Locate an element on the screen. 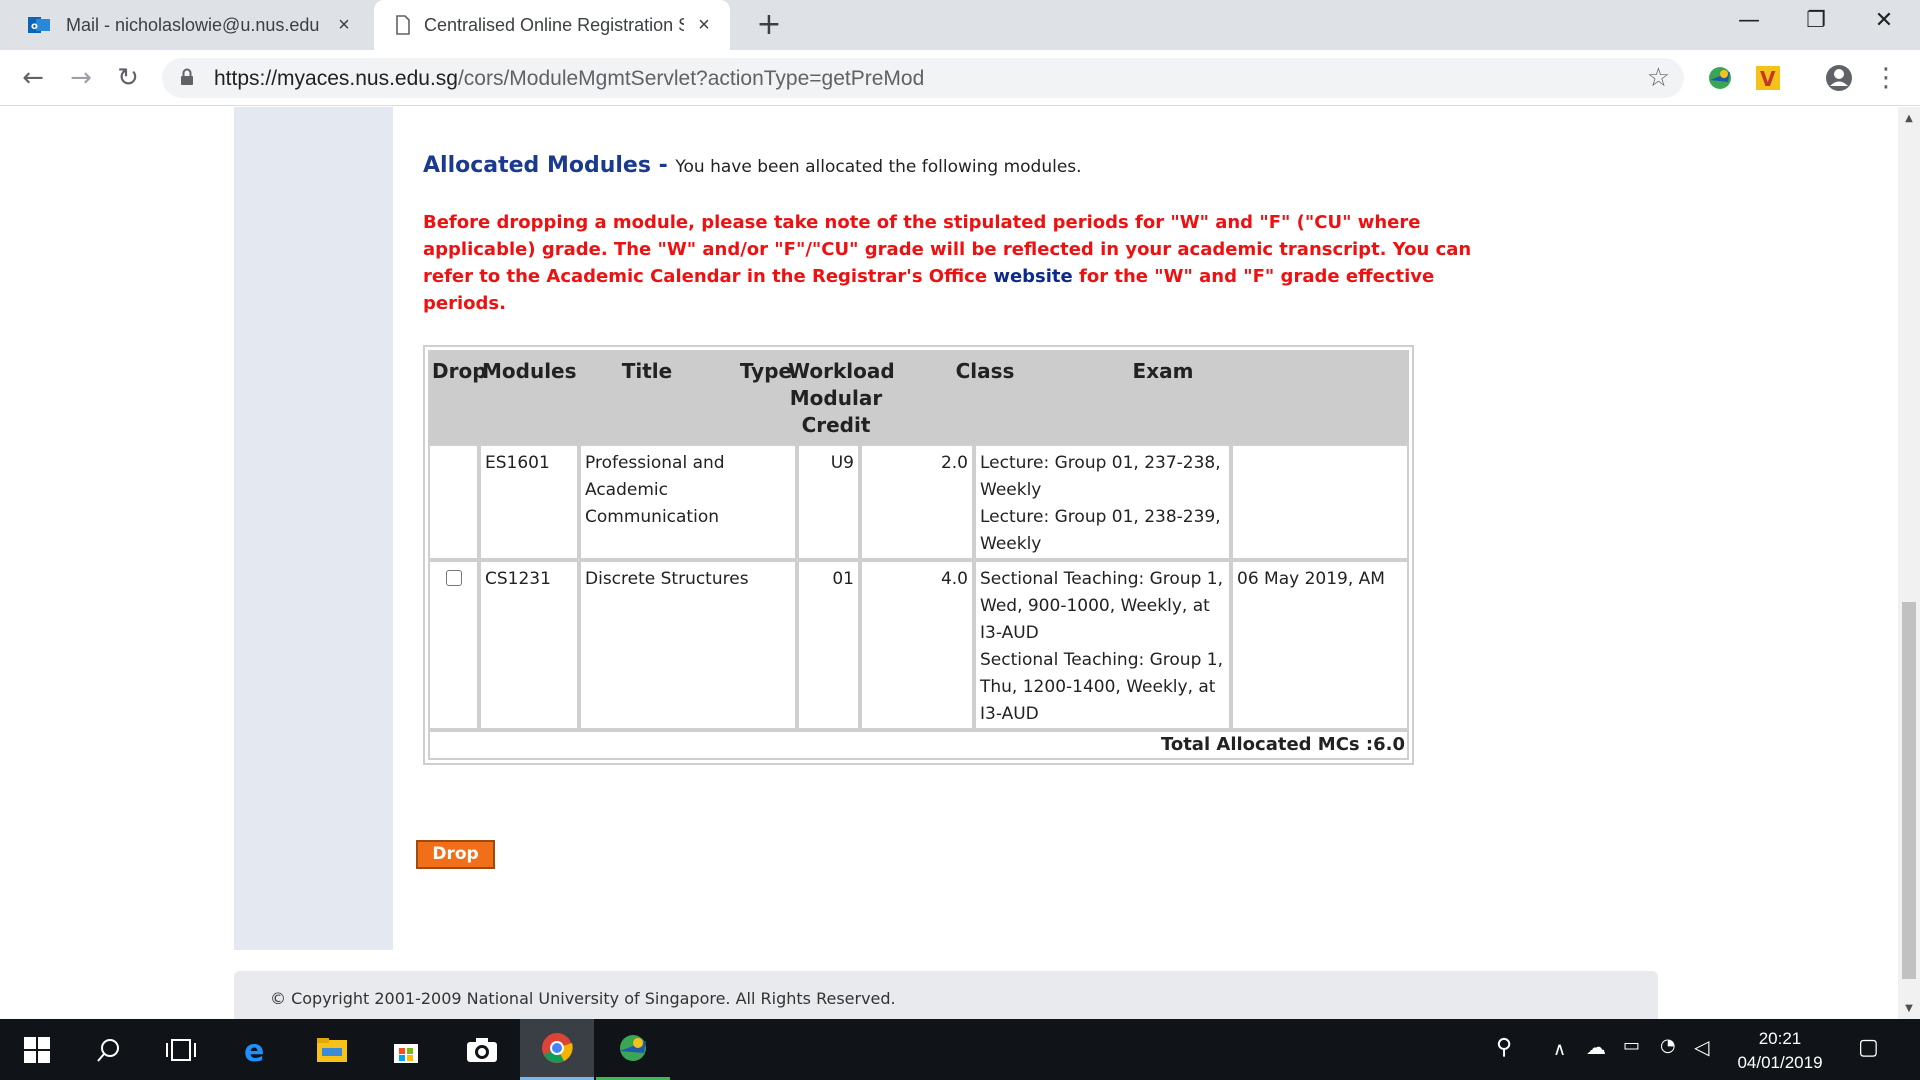 The image size is (1920, 1080). module-title: Discrete Structures is located at coordinates (688, 645).